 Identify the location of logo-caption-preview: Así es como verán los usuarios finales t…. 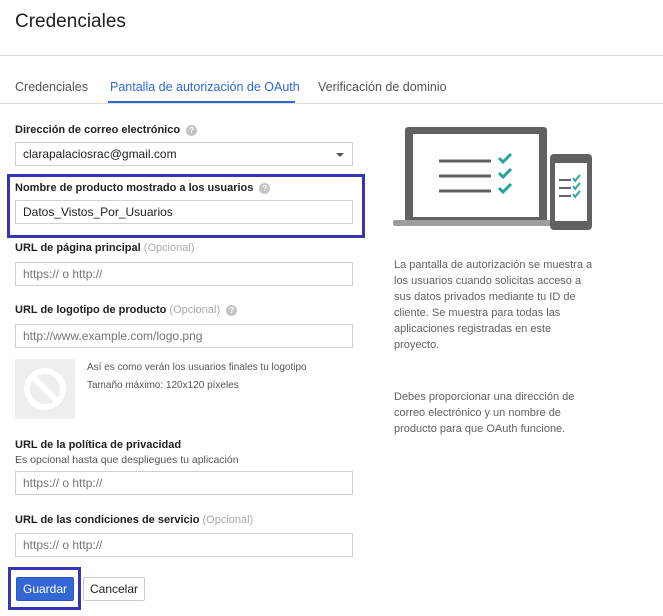
(197, 367).